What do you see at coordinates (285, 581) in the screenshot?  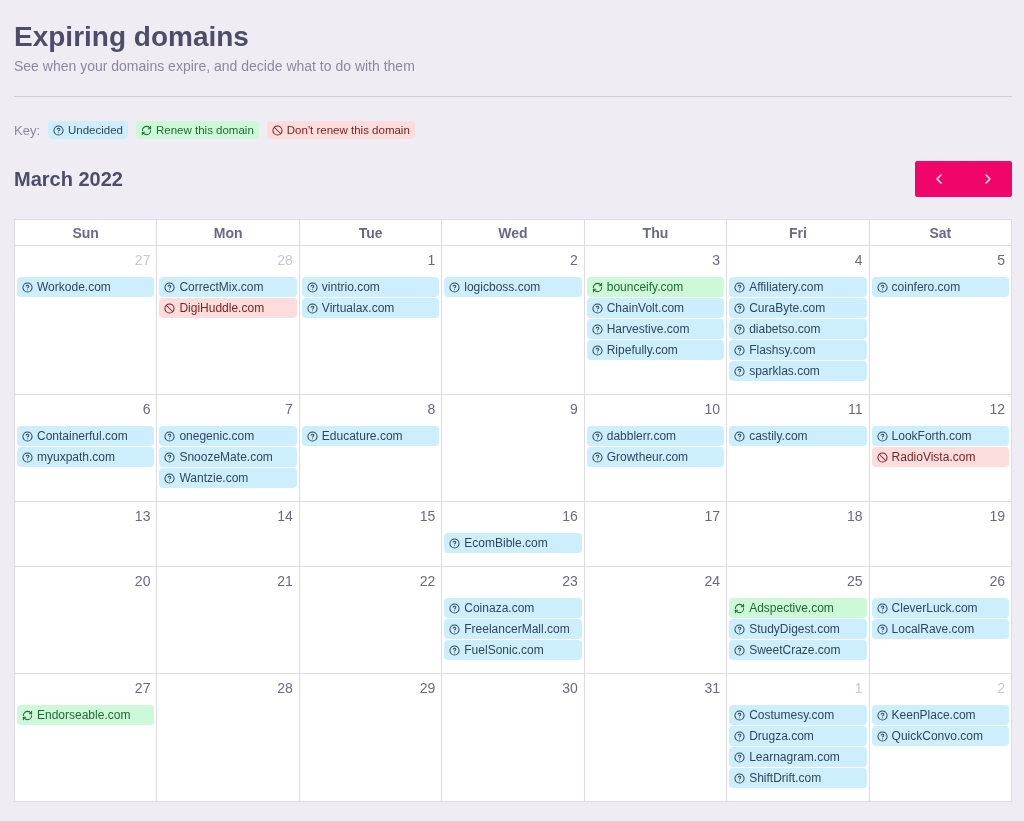 I see `day-number: 21` at bounding box center [285, 581].